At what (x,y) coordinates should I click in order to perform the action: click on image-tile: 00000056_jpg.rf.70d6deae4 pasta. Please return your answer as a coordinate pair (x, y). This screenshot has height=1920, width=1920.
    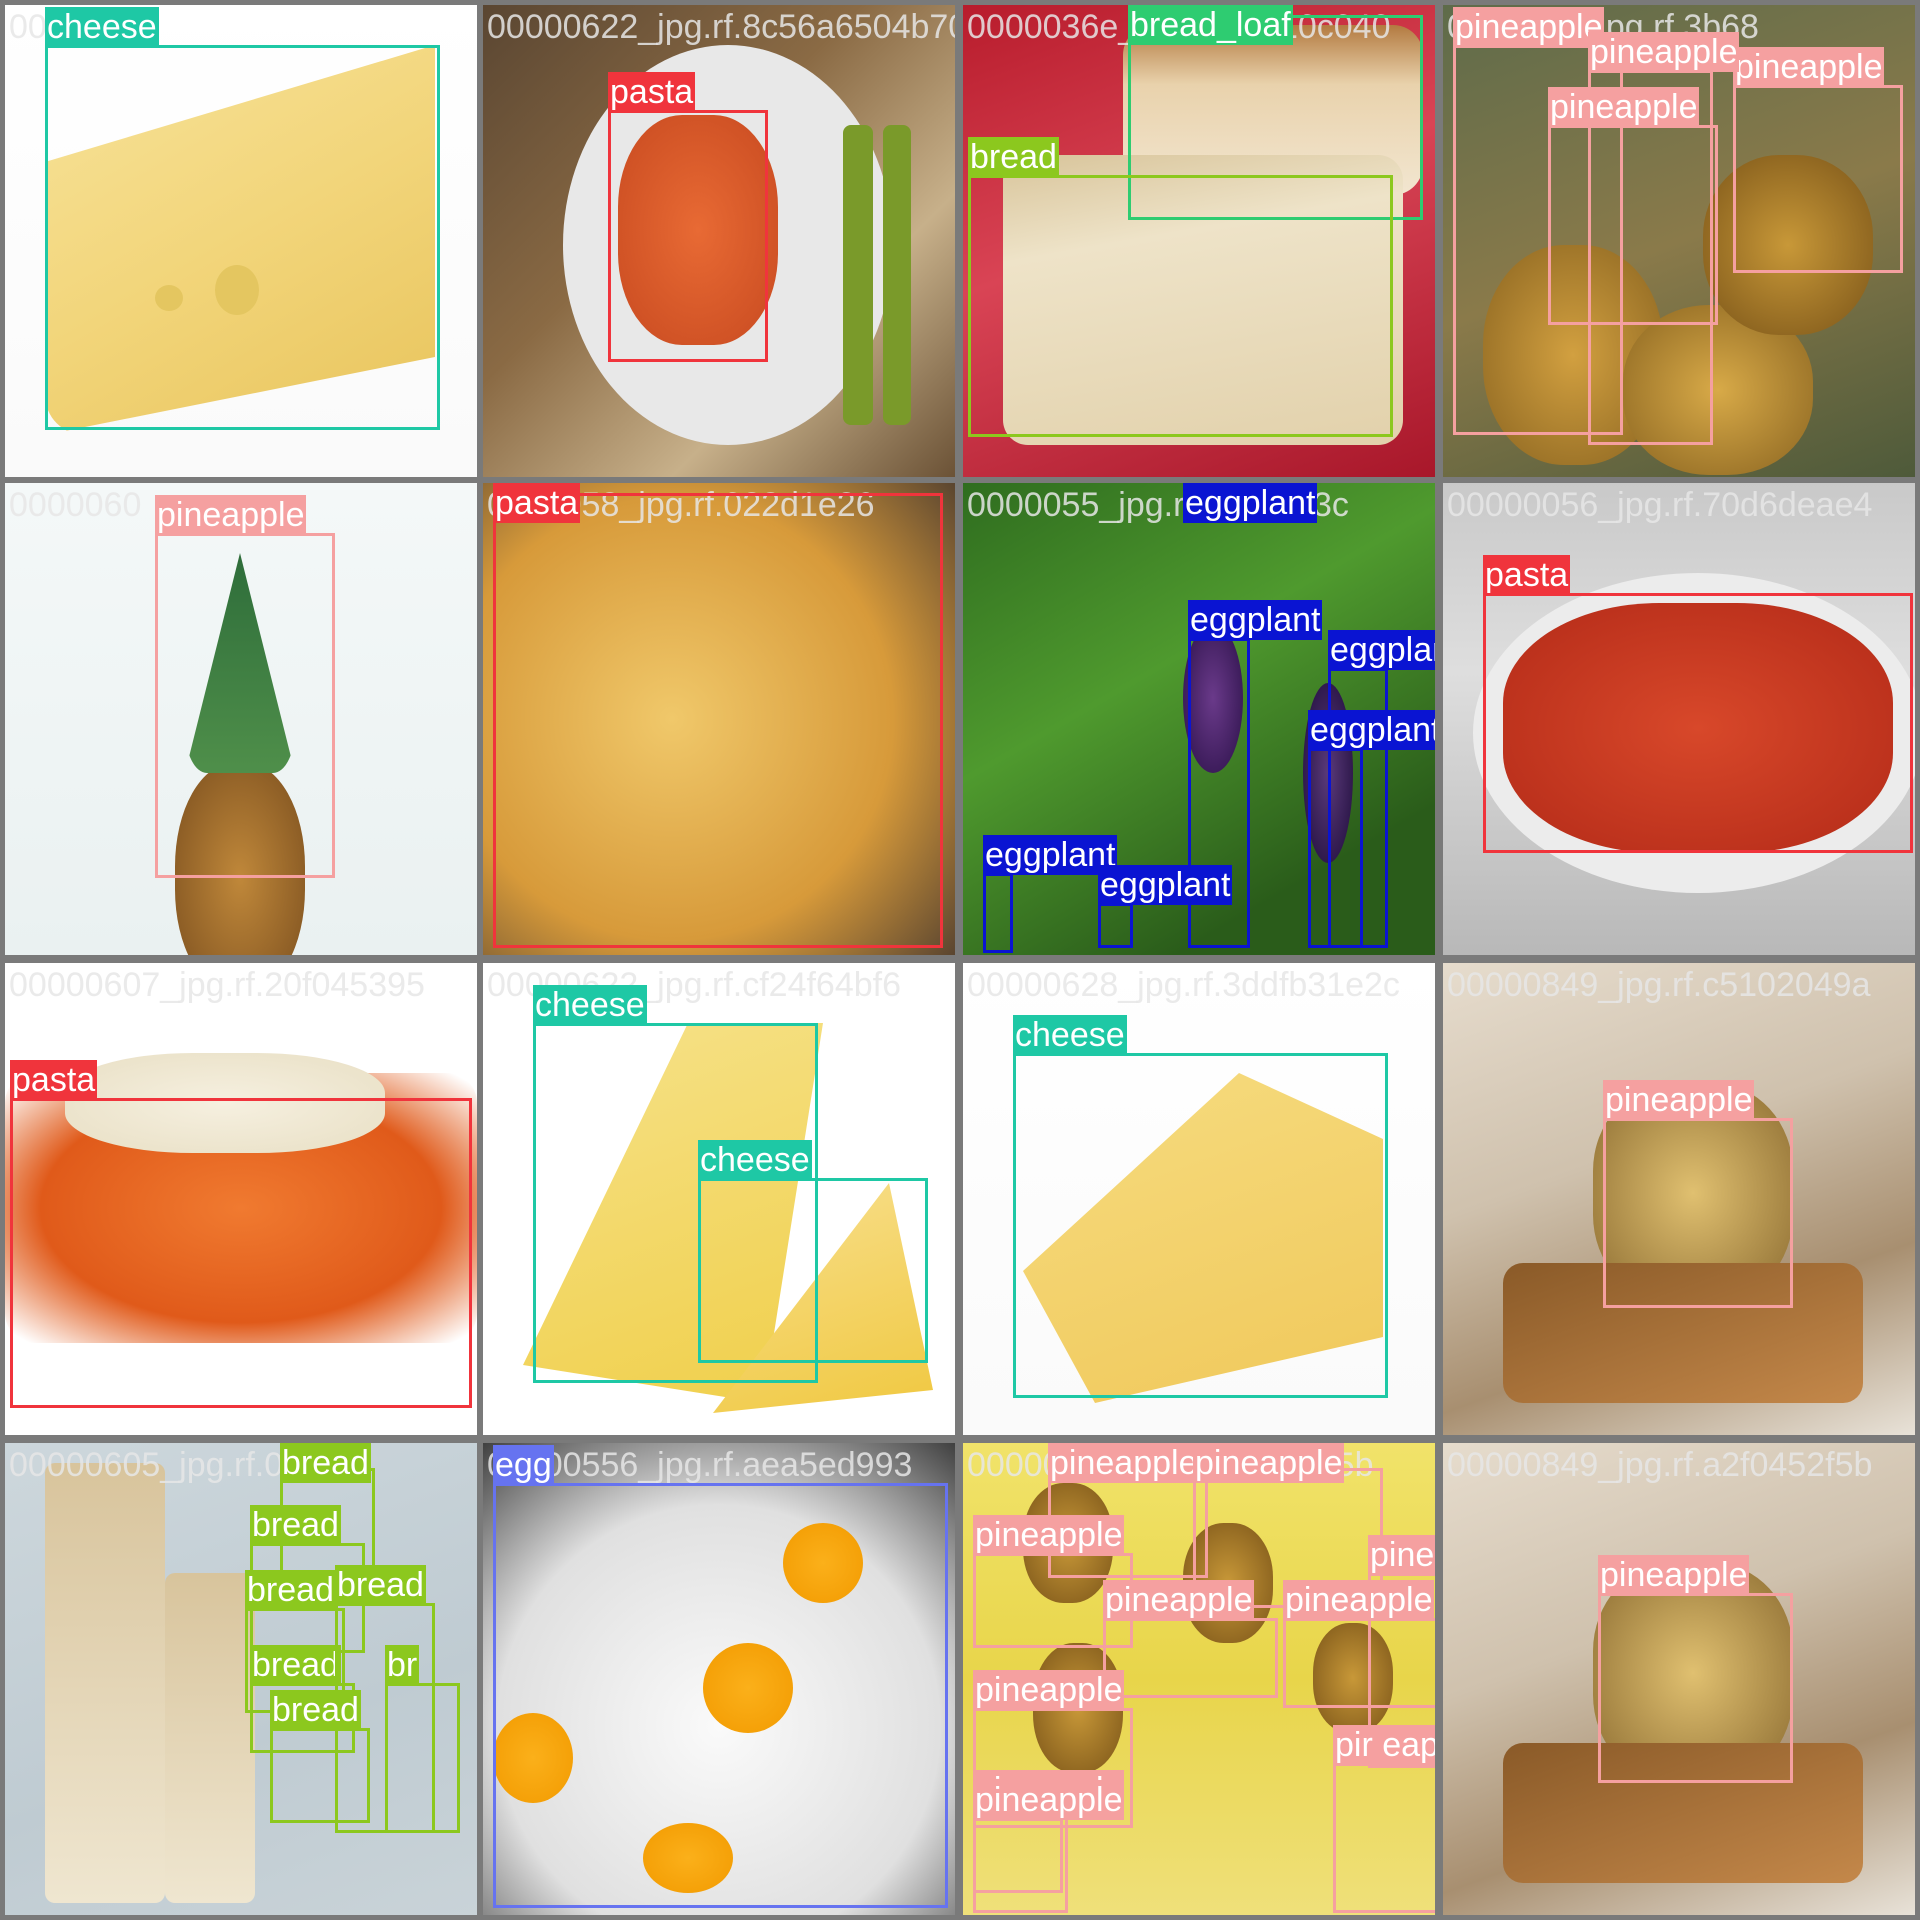
    Looking at the image, I should click on (1679, 719).